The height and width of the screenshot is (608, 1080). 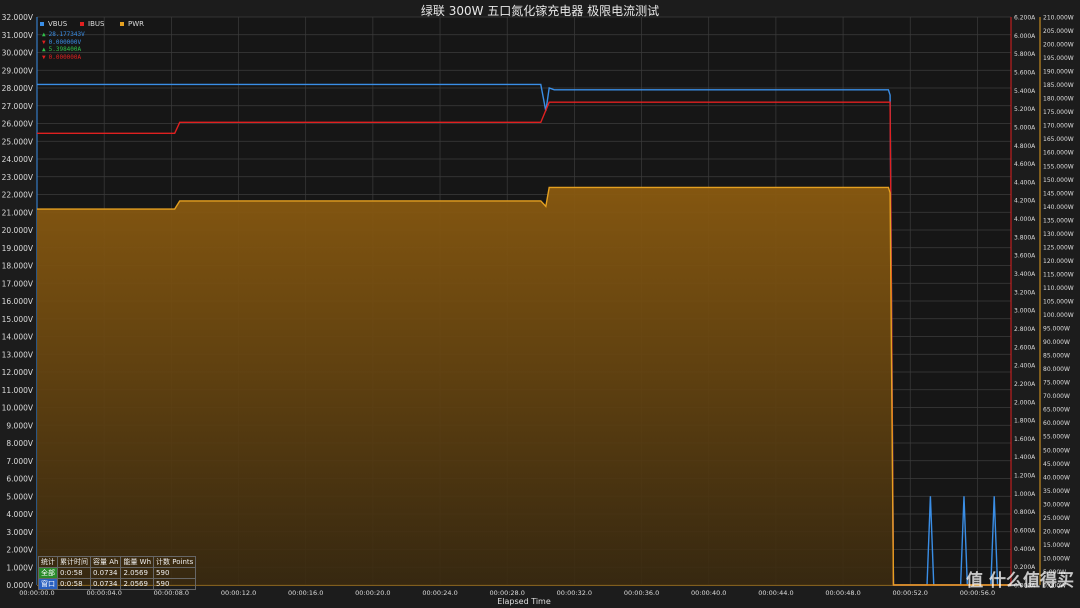 What do you see at coordinates (1056, 342) in the screenshot?
I see `y-tick-label-power: 90.000W` at bounding box center [1056, 342].